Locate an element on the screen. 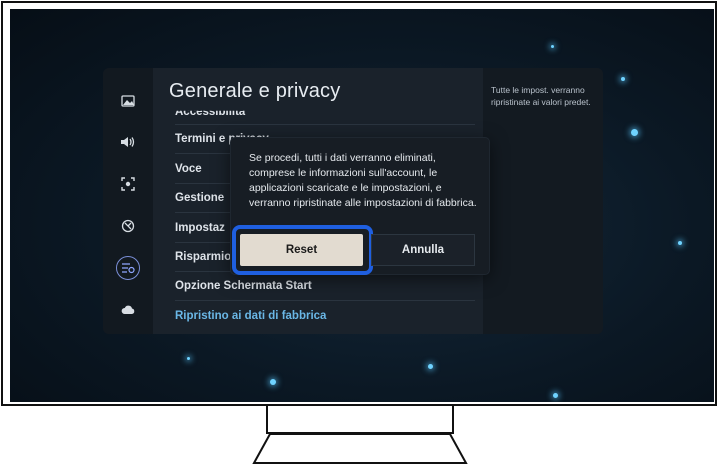 The image size is (720, 465). menu-item-settings: Impostaz is located at coordinates (200, 228).